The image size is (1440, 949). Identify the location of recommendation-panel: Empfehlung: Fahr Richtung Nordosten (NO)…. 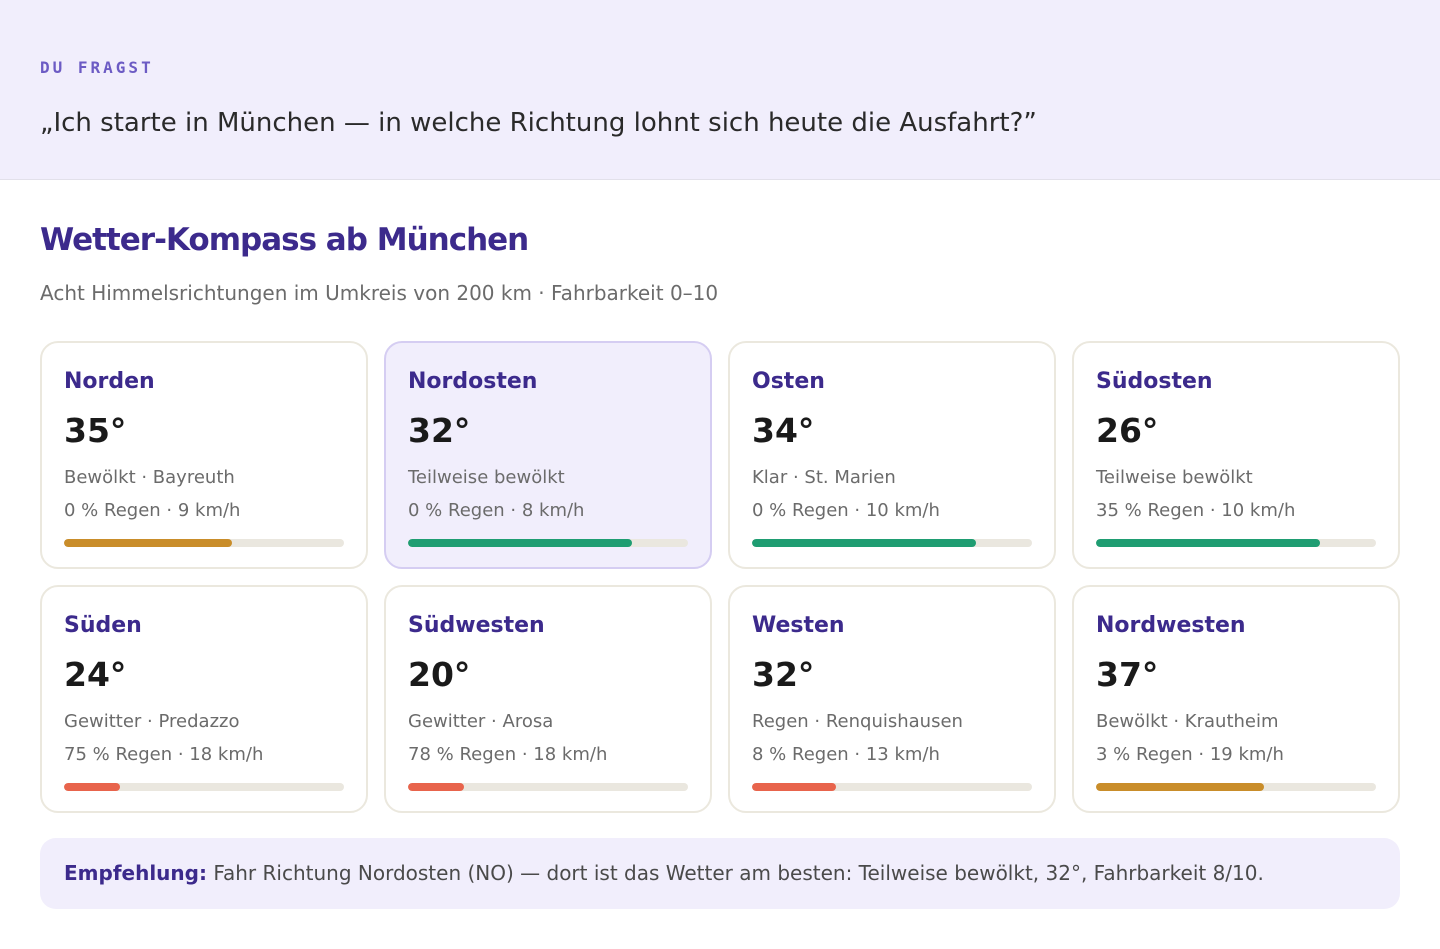
(720, 873).